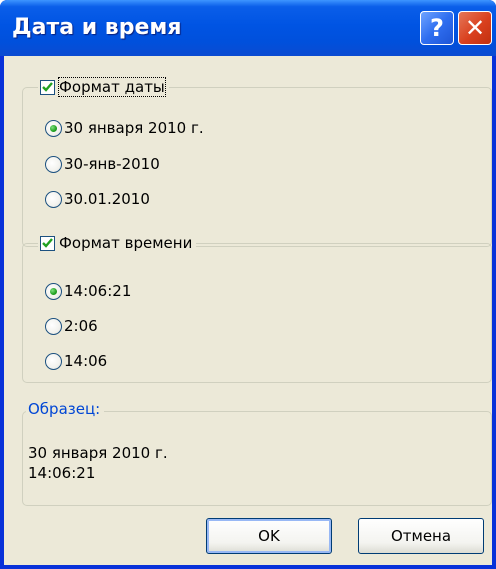 The width and height of the screenshot is (496, 569). I want to click on time-option-label: 14:06, so click(86, 361).